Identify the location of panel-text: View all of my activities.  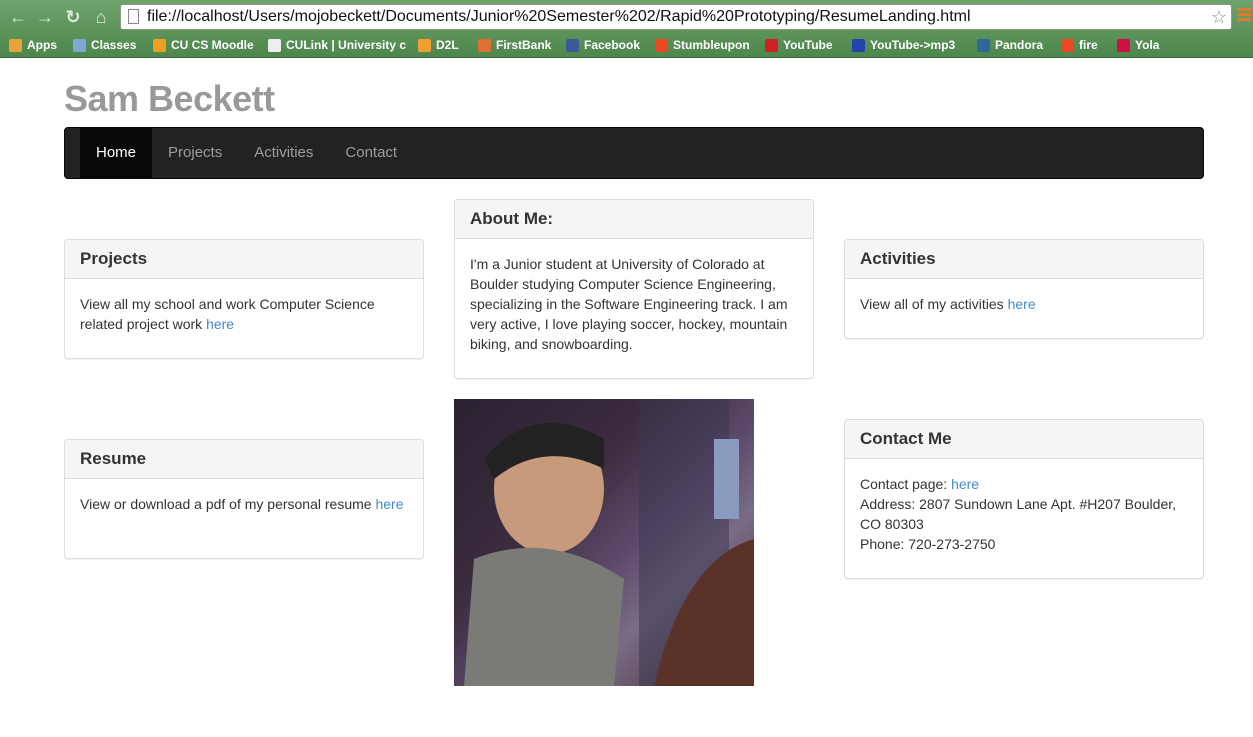
(934, 304).